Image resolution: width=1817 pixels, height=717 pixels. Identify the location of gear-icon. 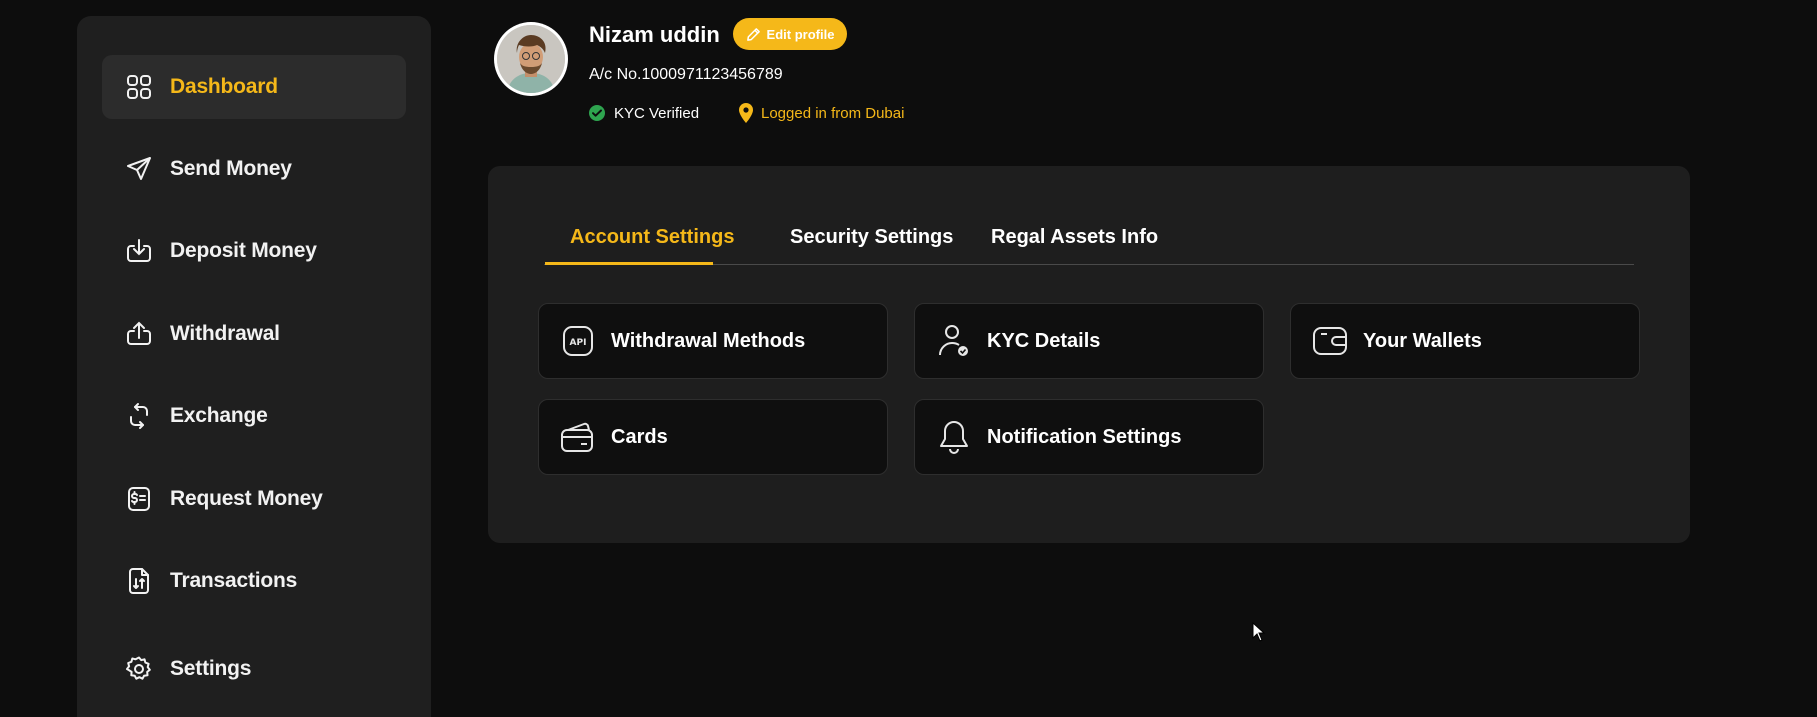
(139, 669).